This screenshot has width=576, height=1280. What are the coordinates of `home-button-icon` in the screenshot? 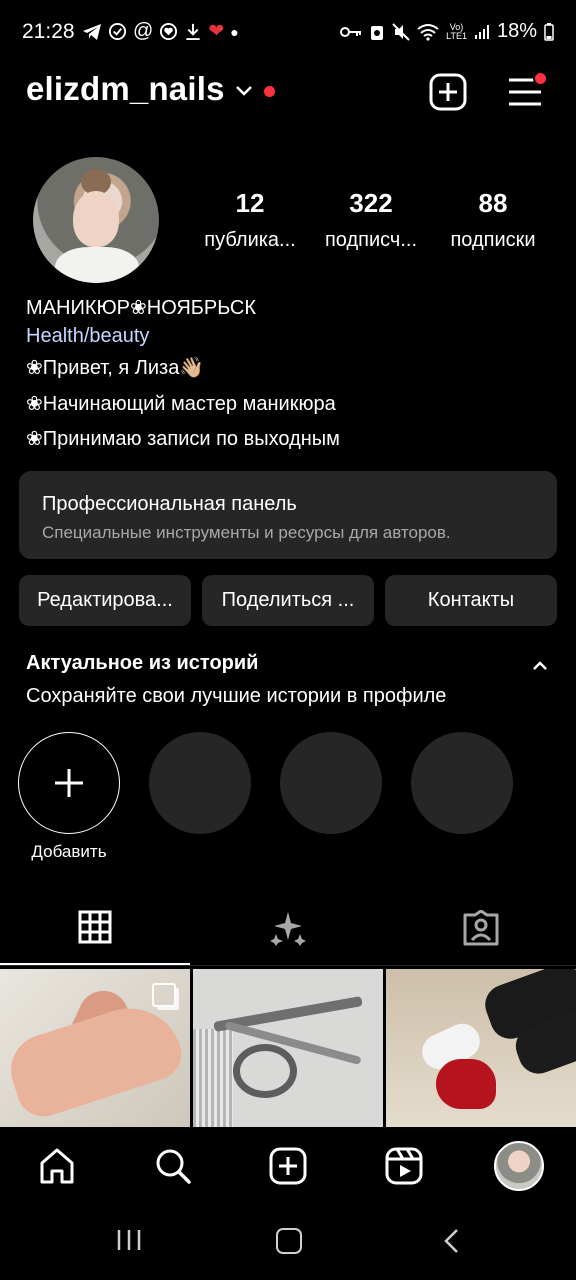 It's located at (289, 1241).